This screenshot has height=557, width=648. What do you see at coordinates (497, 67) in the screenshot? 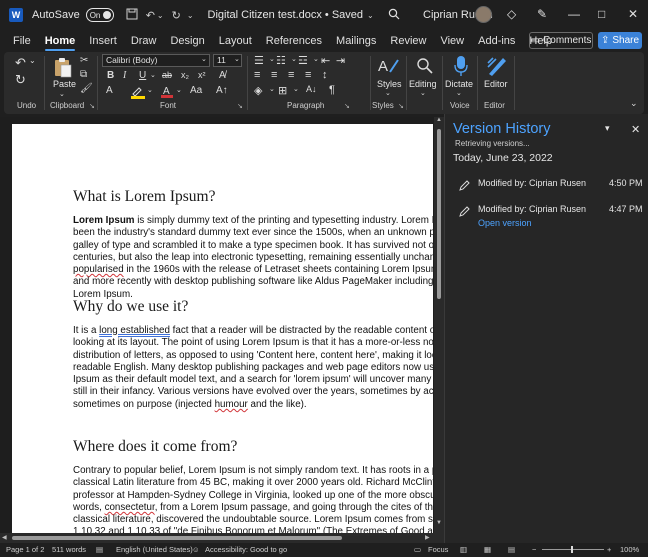
I see `editor-icon` at bounding box center [497, 67].